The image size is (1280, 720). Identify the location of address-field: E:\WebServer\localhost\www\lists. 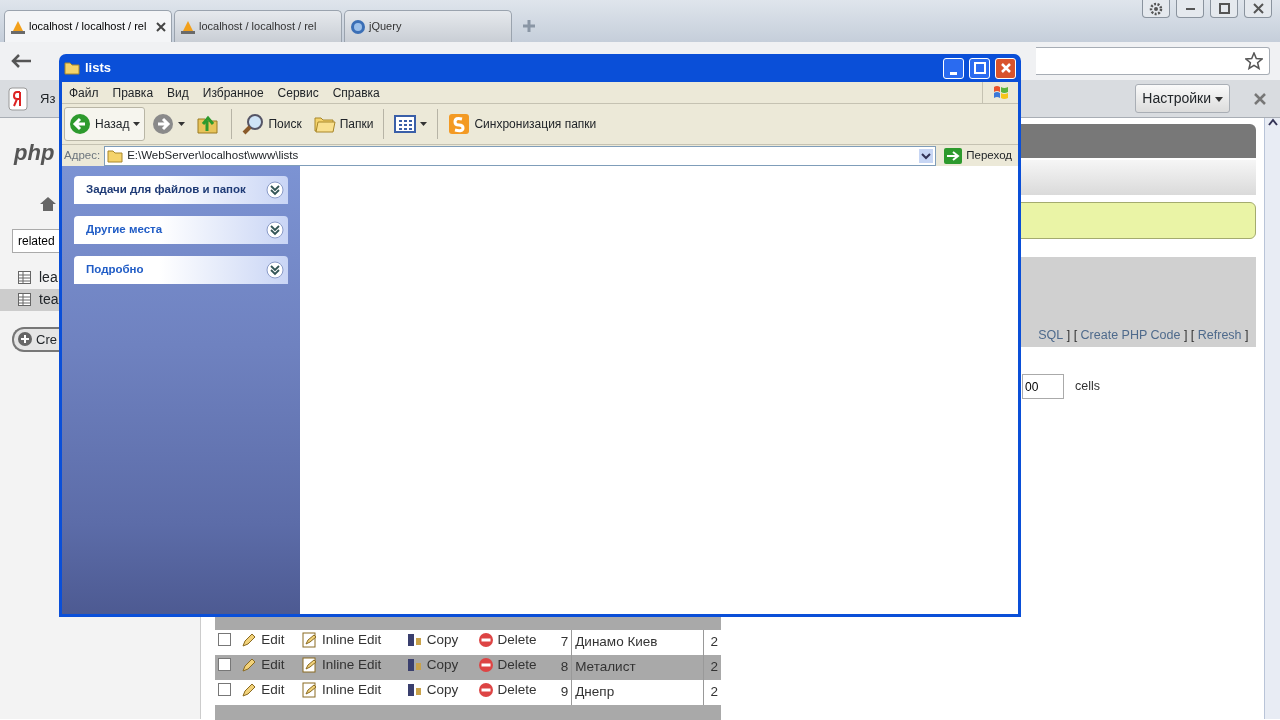
(520, 155).